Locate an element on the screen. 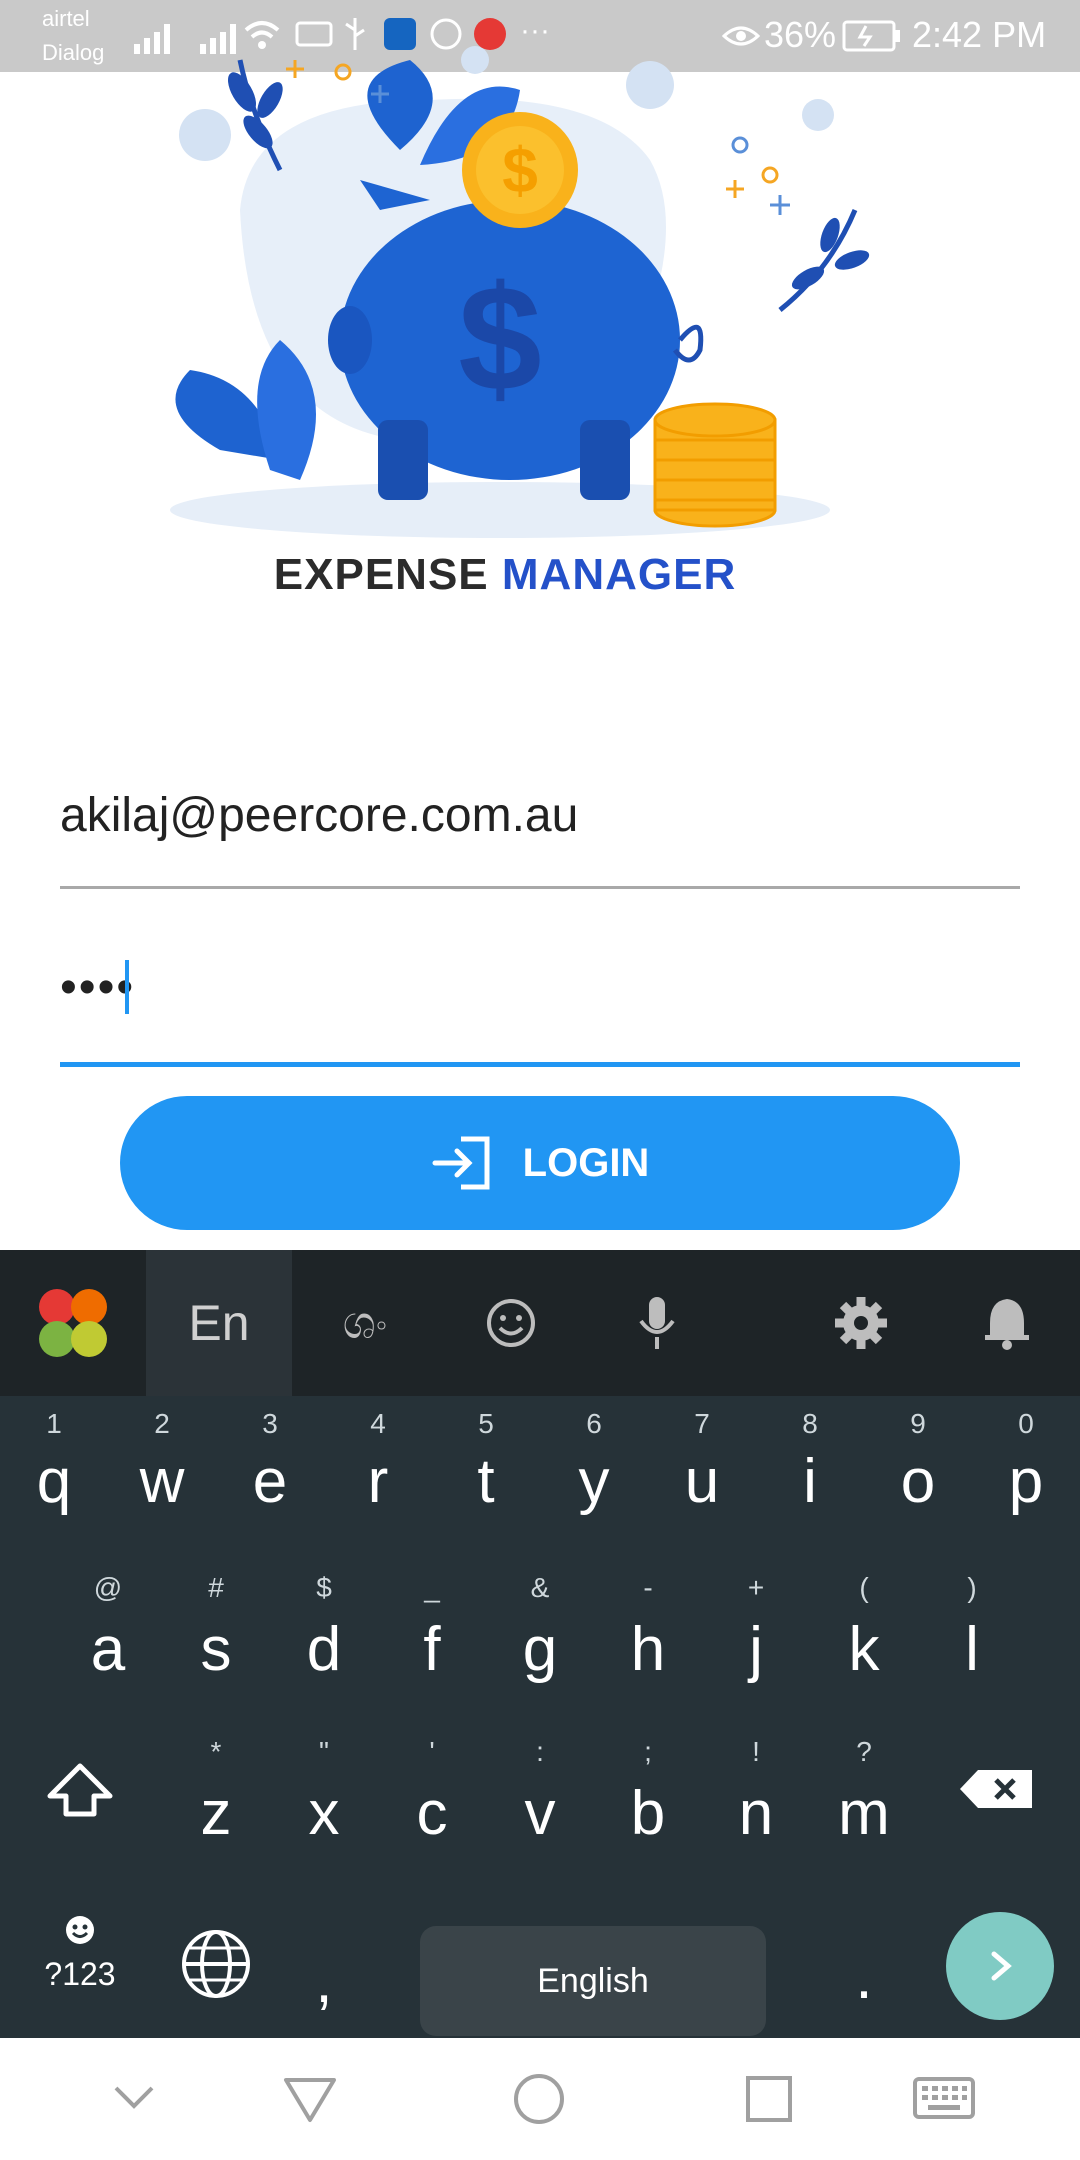 The image size is (1080, 2160). key-j: + j is located at coordinates (756, 1639).